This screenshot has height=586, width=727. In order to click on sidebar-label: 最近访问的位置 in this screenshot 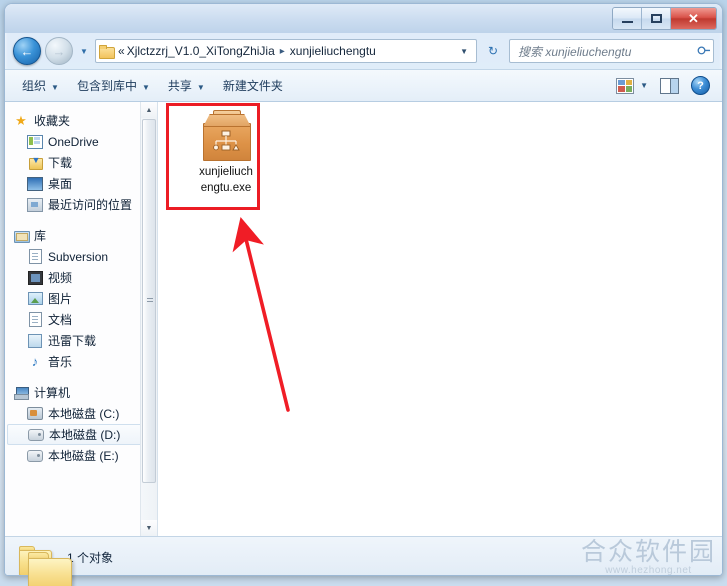, I will do `click(90, 205)`.